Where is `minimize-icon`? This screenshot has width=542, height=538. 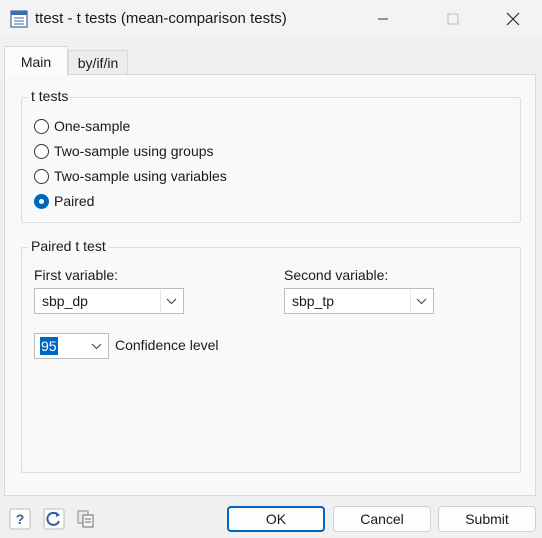
minimize-icon is located at coordinates (383, 19).